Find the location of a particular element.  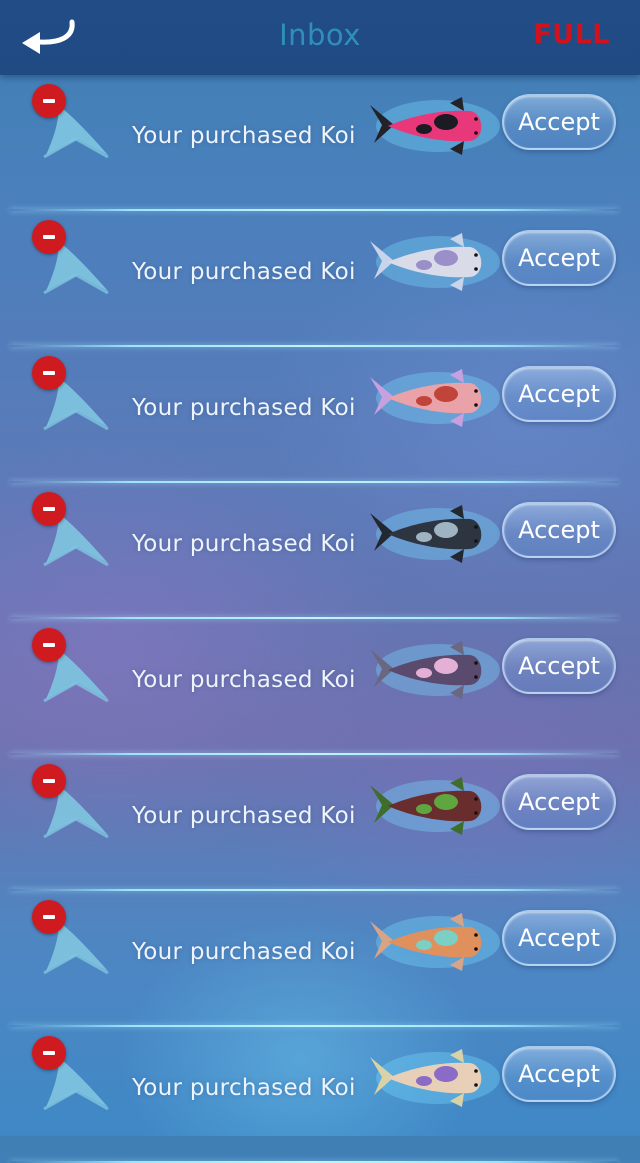

top-bar: Inbox FULL is located at coordinates (320, 37).